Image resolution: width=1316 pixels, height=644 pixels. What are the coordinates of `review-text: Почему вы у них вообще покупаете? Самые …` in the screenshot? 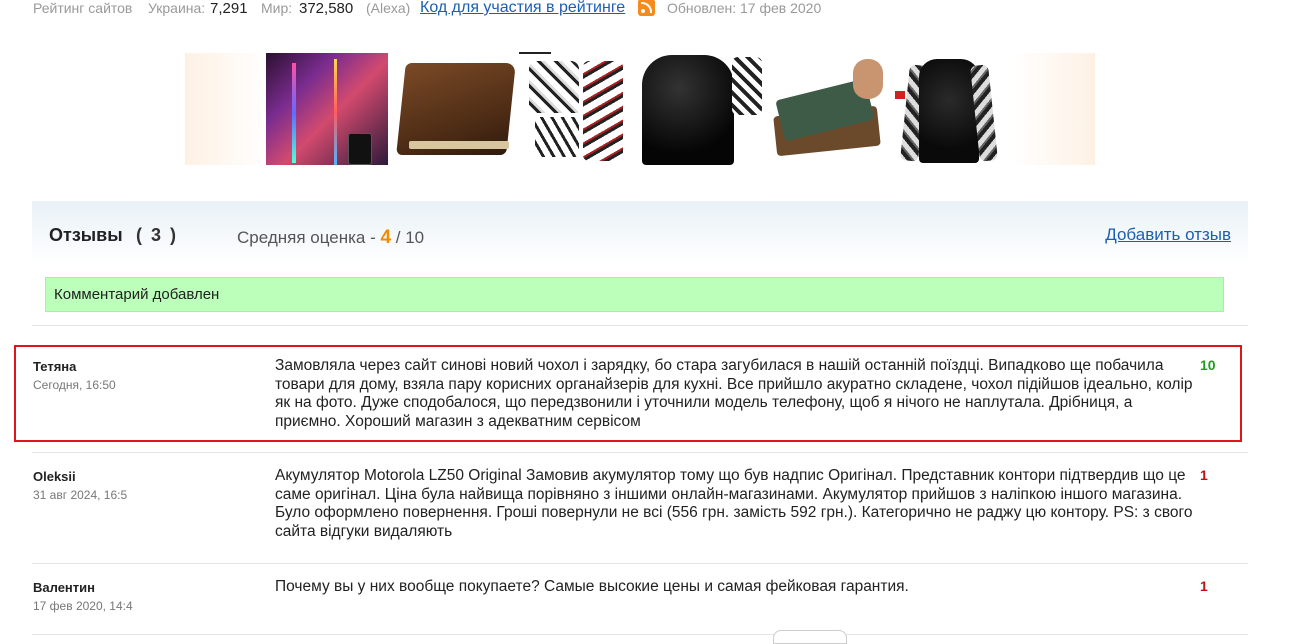 It's located at (592, 586).